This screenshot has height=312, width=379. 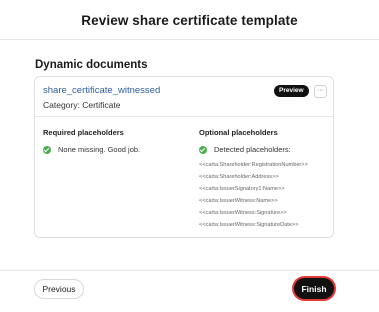 I want to click on preview-button: Preview, so click(x=291, y=91).